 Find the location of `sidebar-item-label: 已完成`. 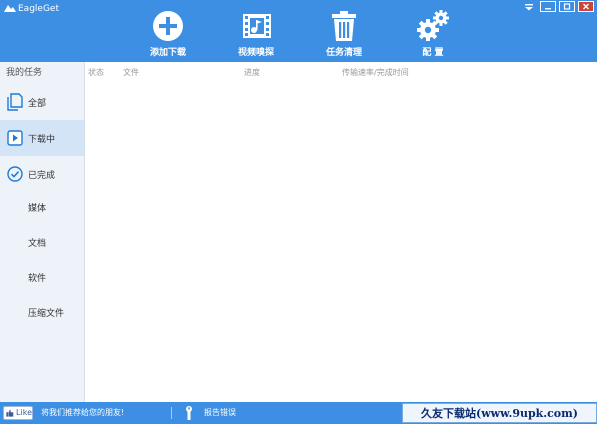

sidebar-item-label: 已完成 is located at coordinates (42, 175).